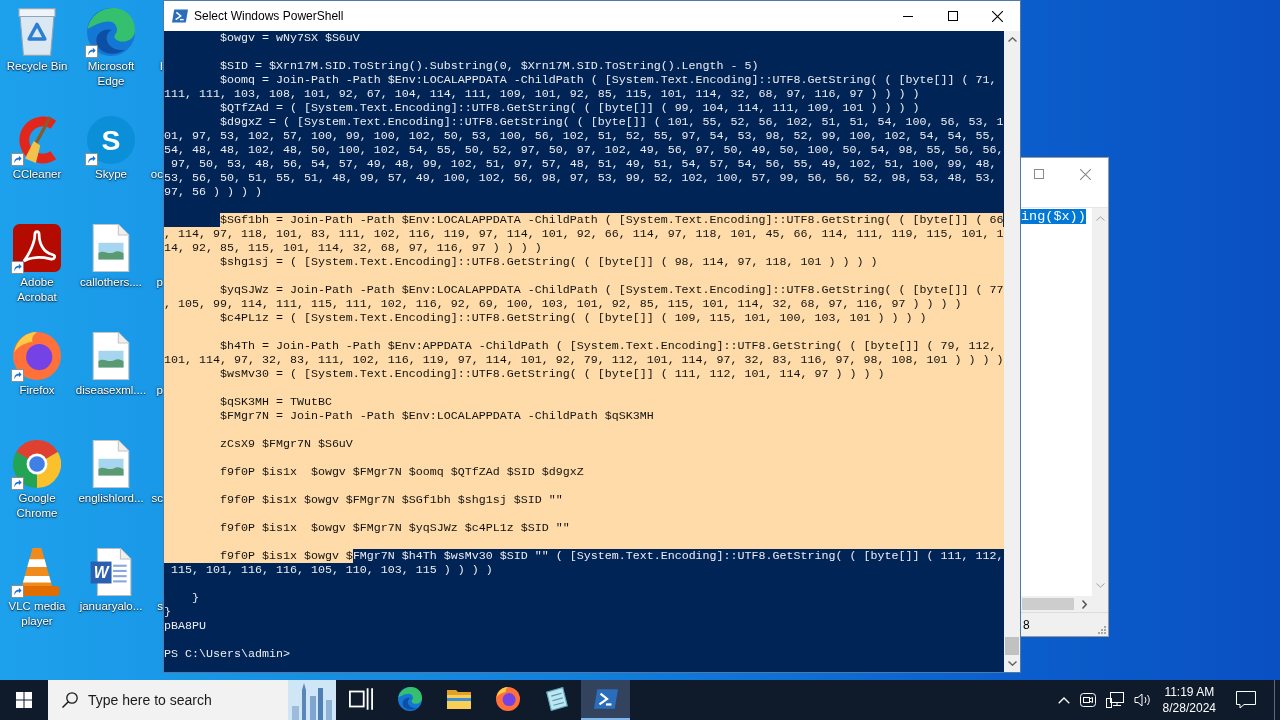  I want to click on city-towers-icon, so click(312, 700).